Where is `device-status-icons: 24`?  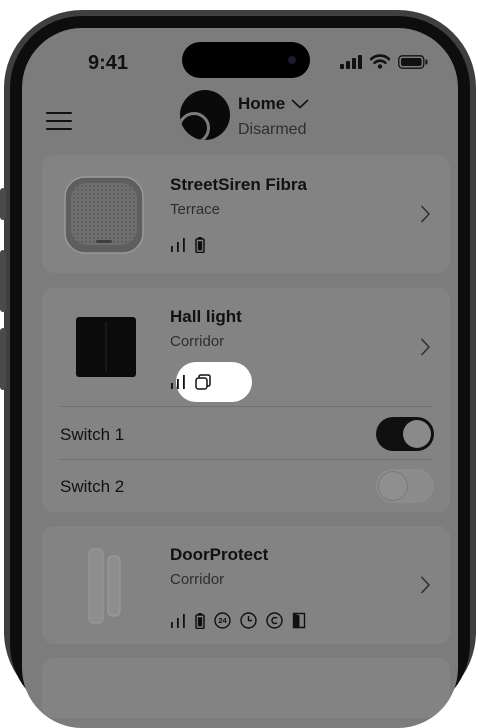
device-status-icons: 24 is located at coordinates (238, 620).